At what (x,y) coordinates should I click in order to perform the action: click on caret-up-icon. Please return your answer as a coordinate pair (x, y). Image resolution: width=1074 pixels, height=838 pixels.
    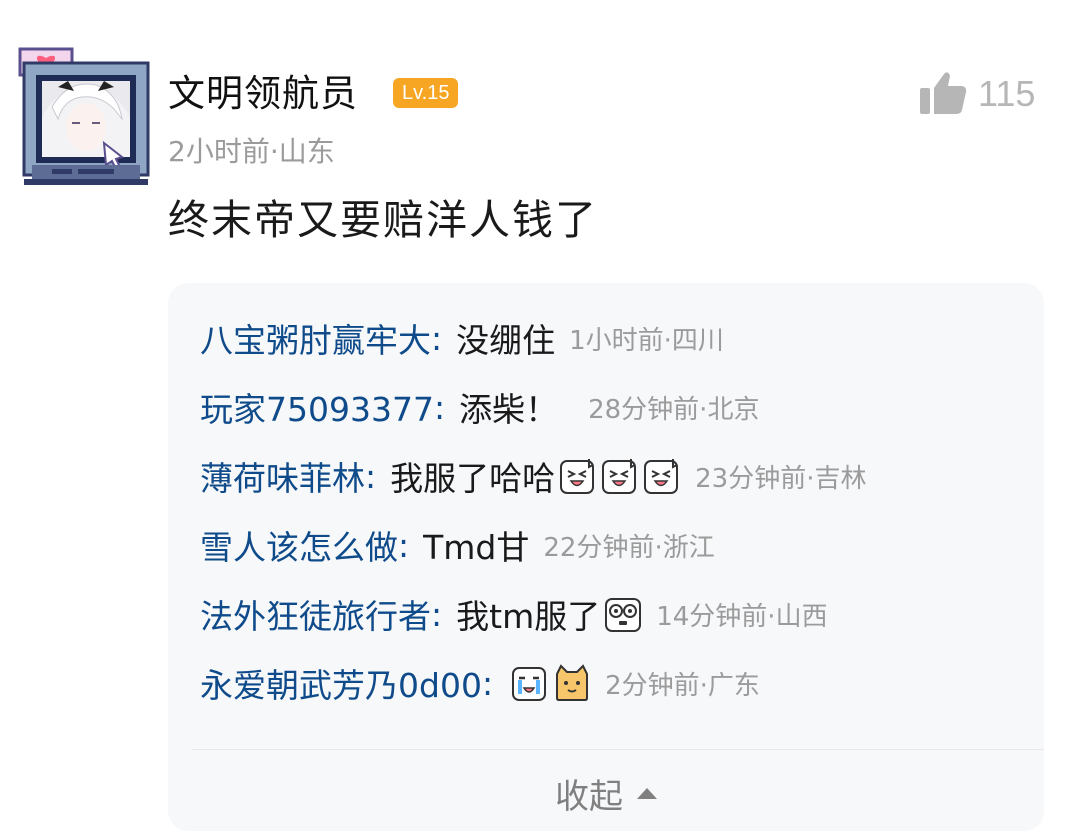
    Looking at the image, I should click on (647, 793).